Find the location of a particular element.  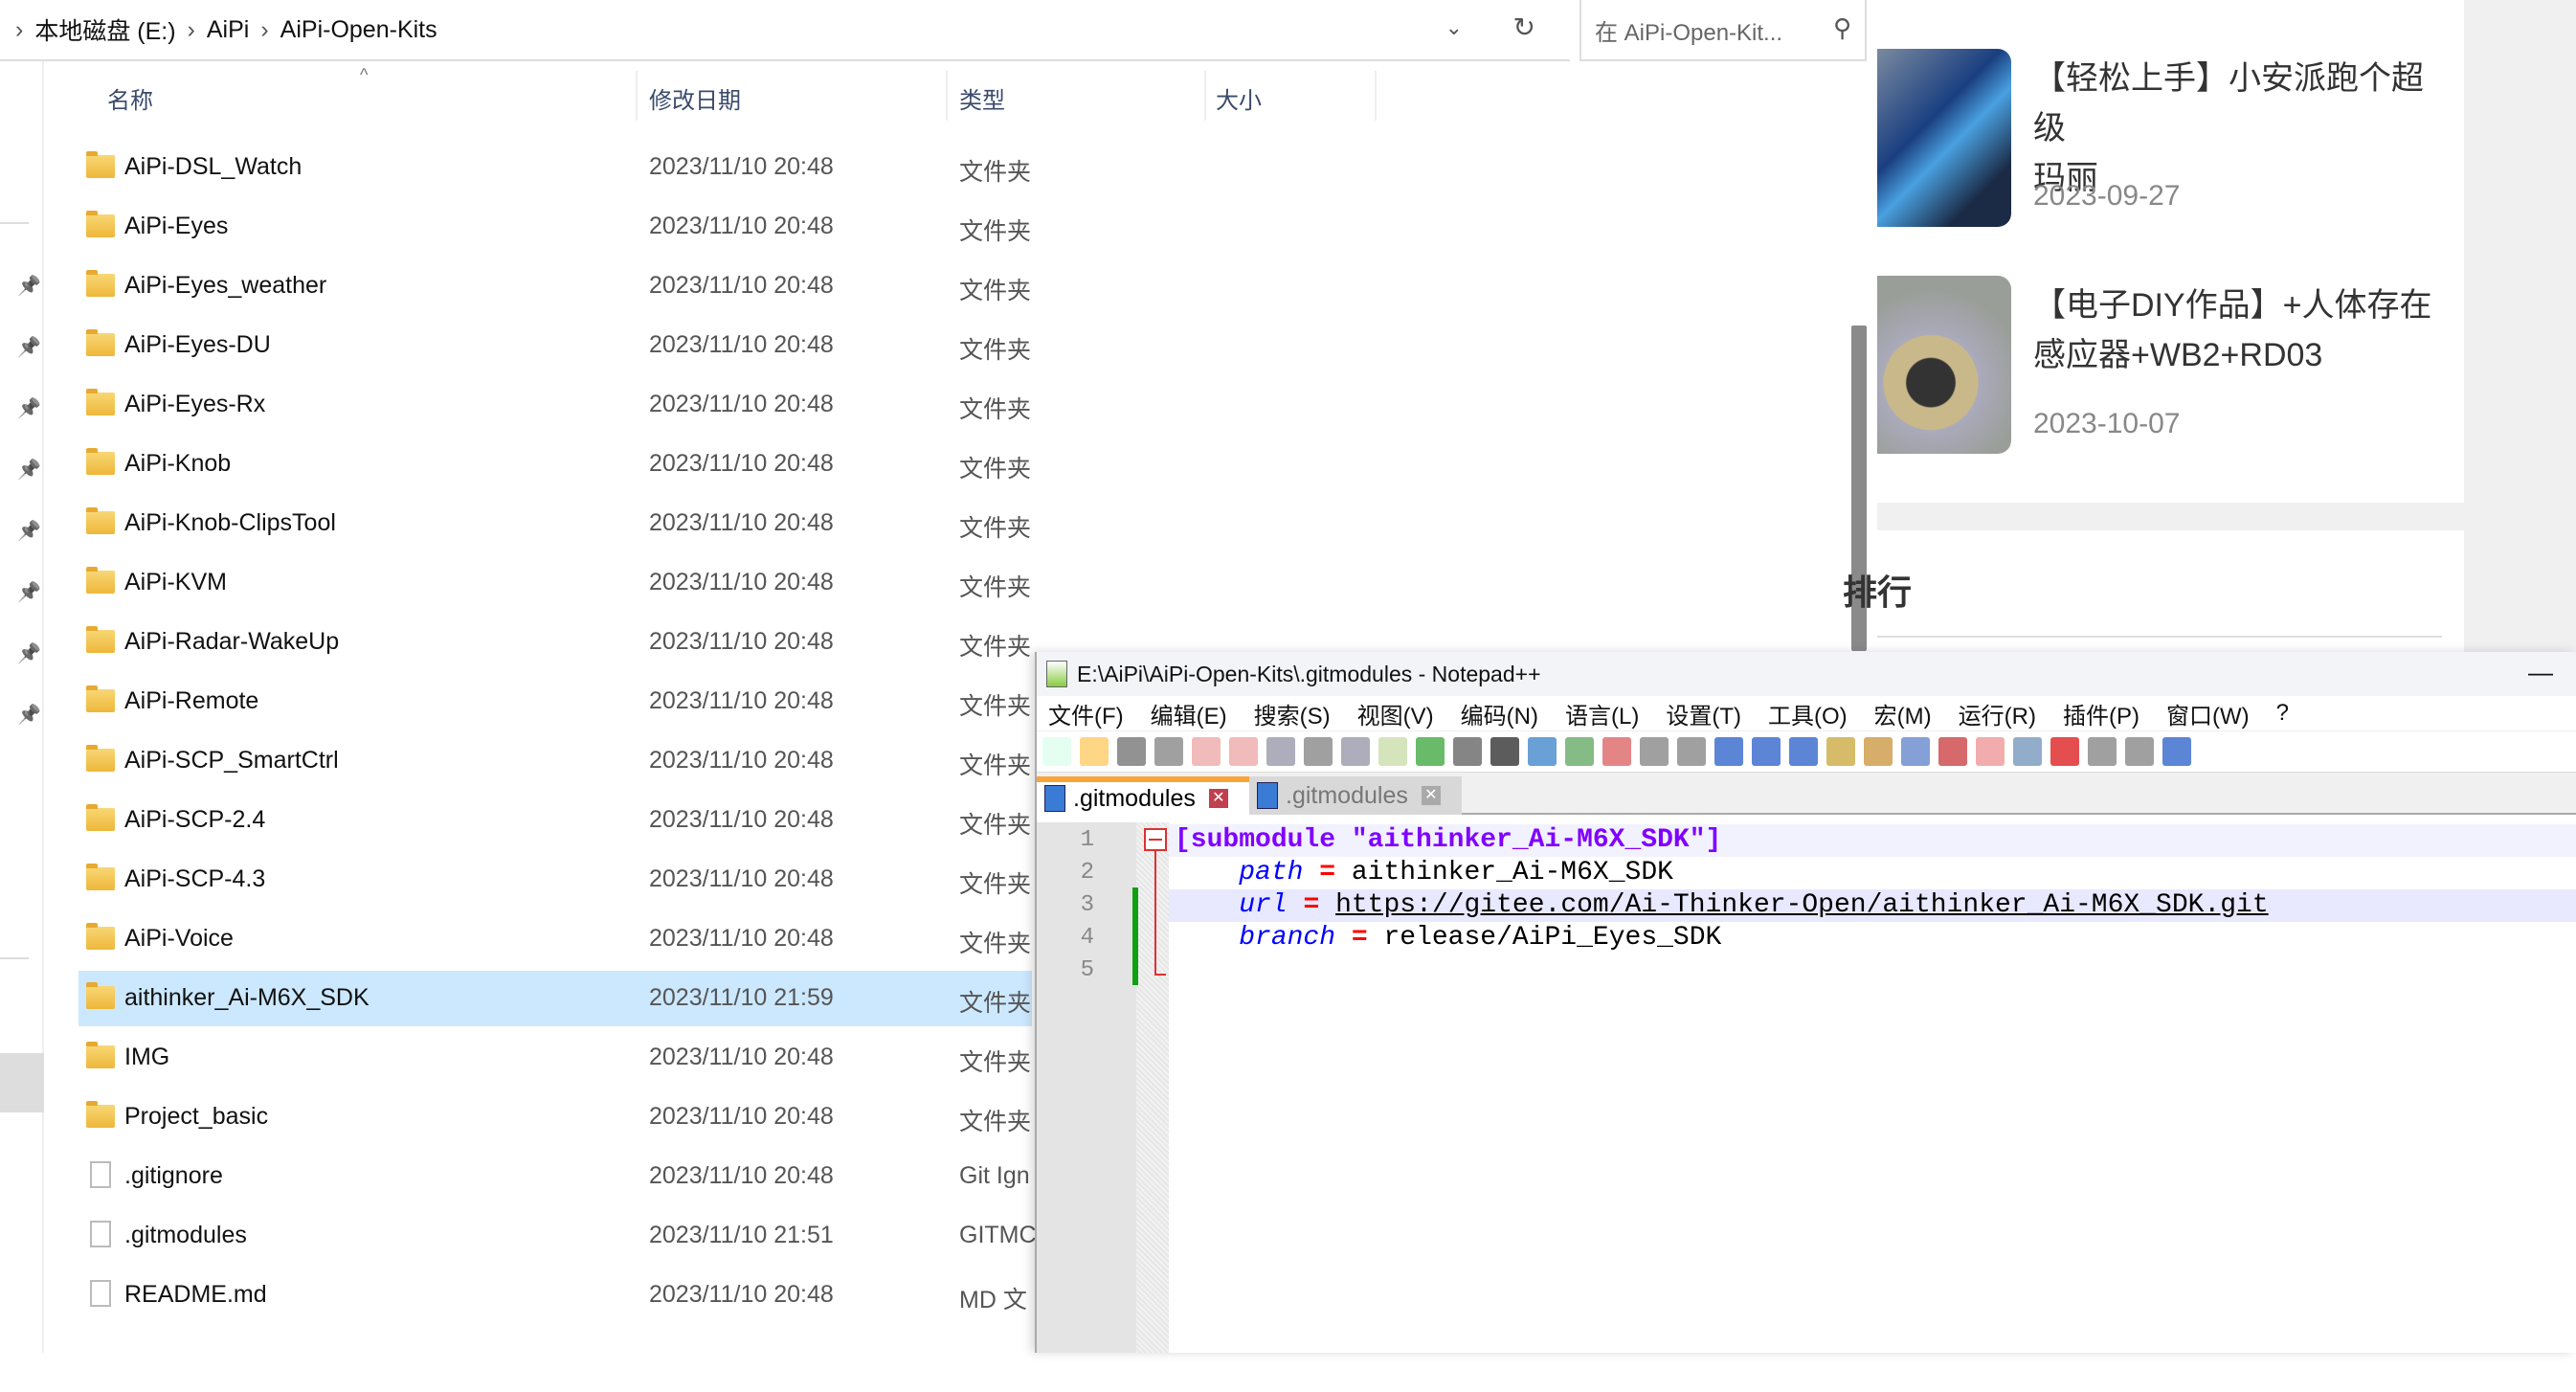

menu-item: ? is located at coordinates (2282, 713).